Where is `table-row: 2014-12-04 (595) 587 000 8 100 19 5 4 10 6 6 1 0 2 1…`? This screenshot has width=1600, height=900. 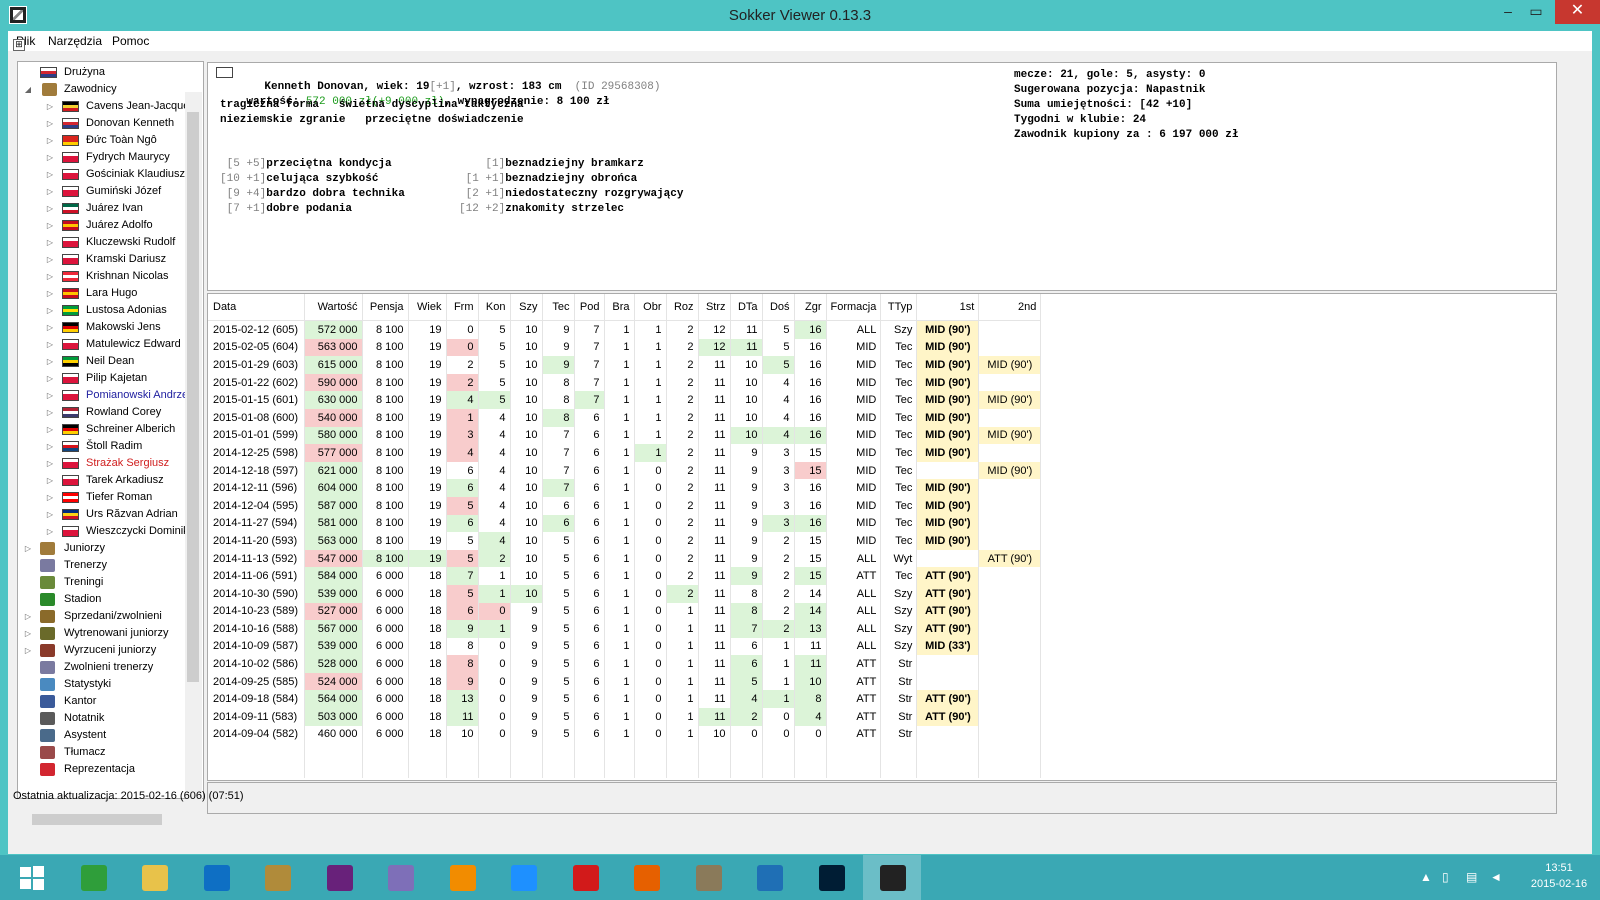 table-row: 2014-12-04 (595) 587 000 8 100 19 5 4 10 6 6 1 0 2 1… is located at coordinates (625, 505).